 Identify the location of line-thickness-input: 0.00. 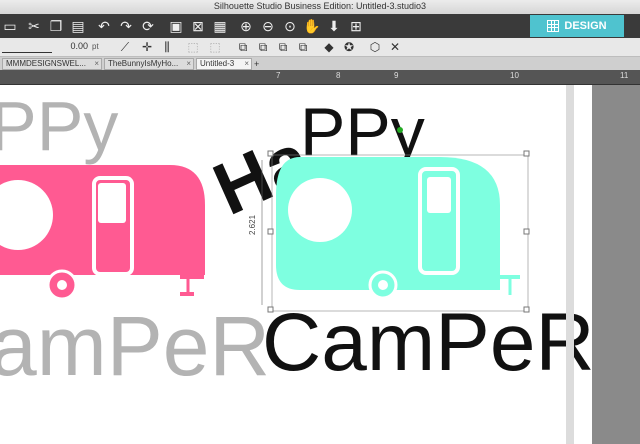
(73, 47).